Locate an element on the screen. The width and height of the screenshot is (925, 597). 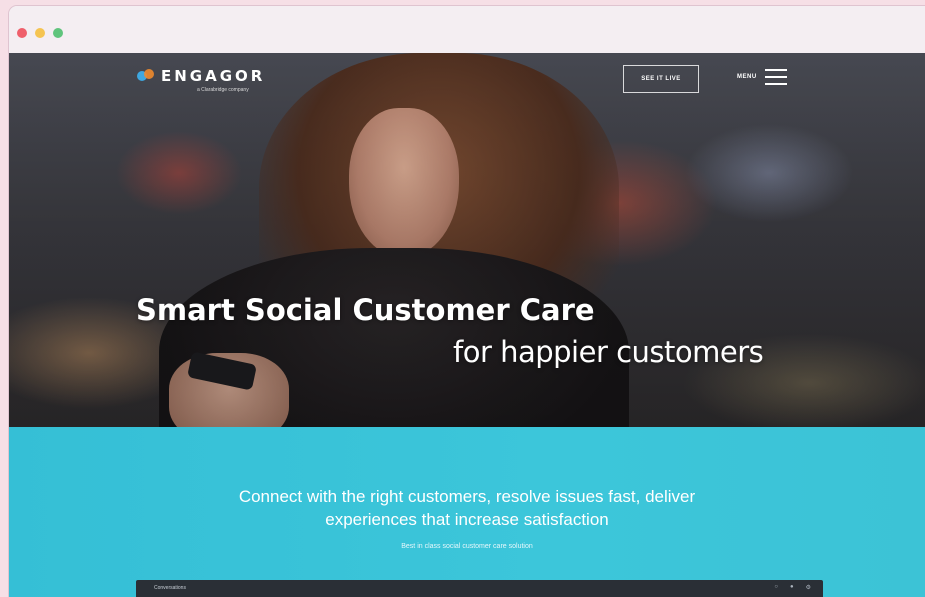
see-it-live-button: SEE IT LIVE is located at coordinates (661, 79).